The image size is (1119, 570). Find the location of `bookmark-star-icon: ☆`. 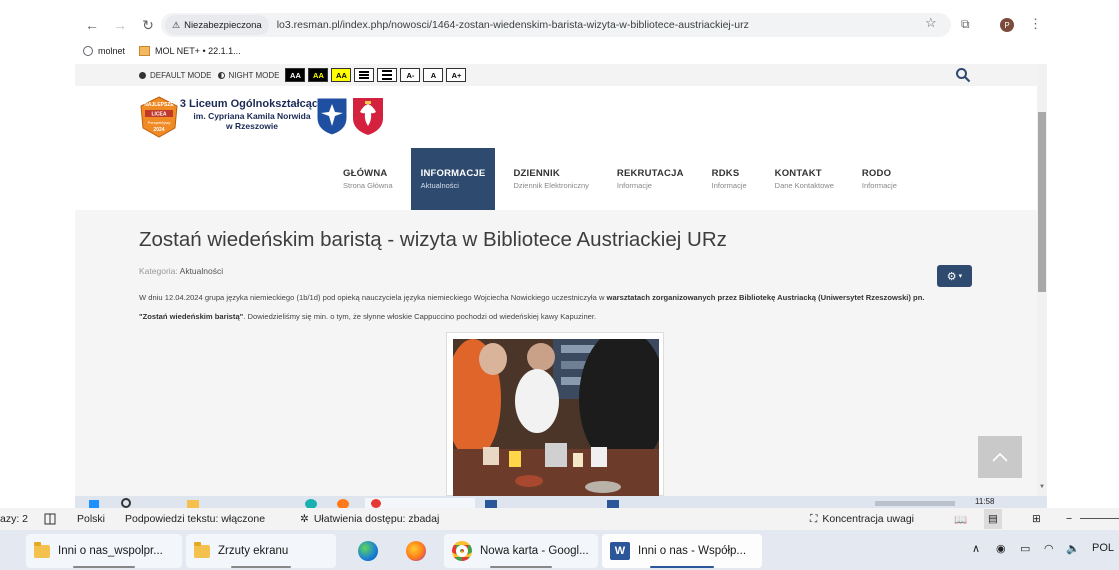

bookmark-star-icon: ☆ is located at coordinates (931, 23).